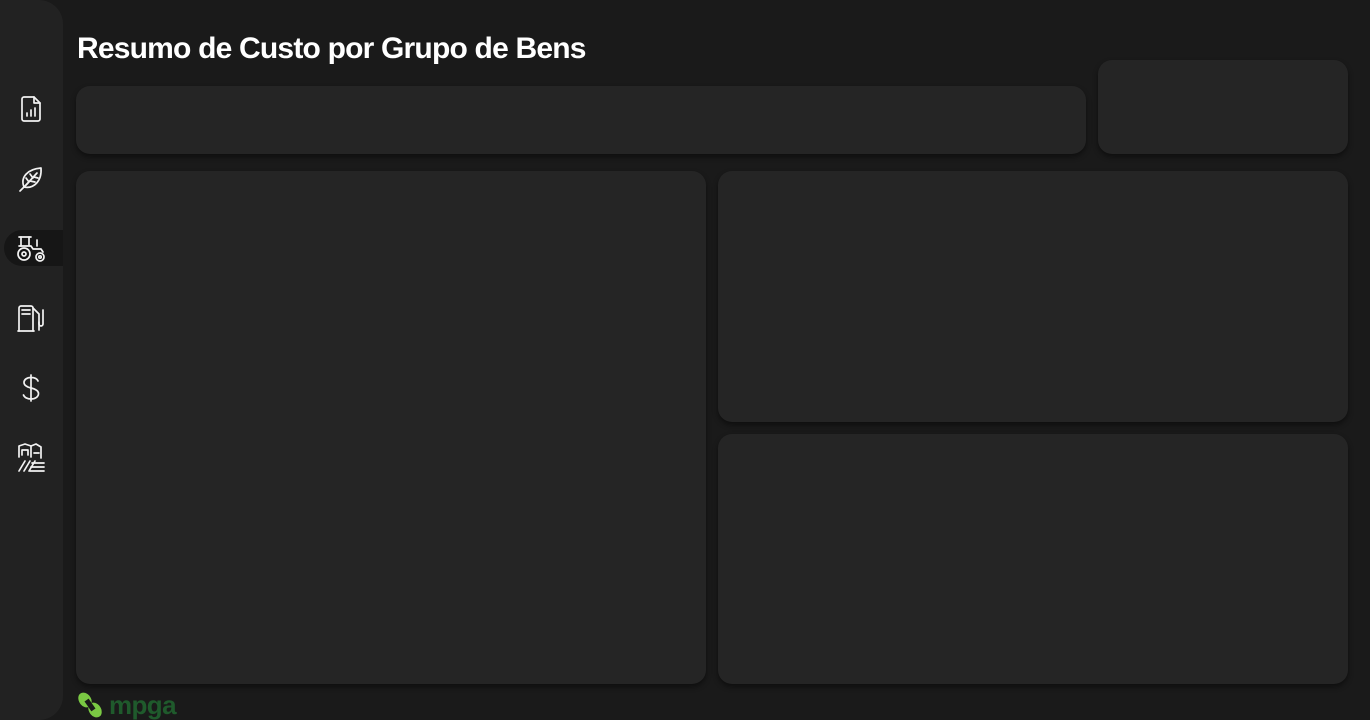 The width and height of the screenshot is (1370, 720). What do you see at coordinates (31, 179) in the screenshot?
I see `leaf-icon` at bounding box center [31, 179].